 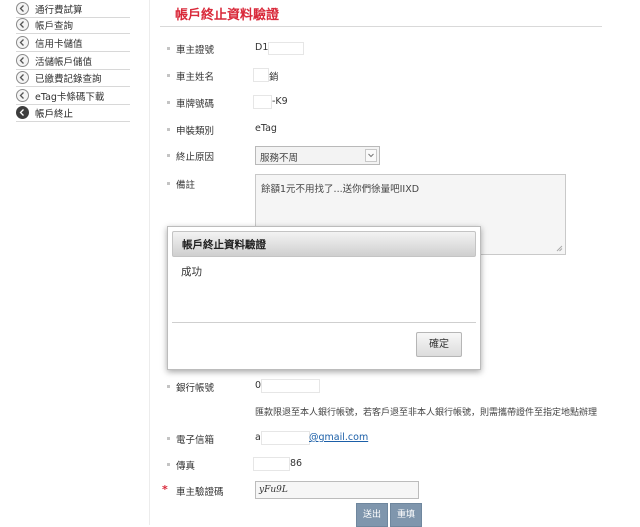 What do you see at coordinates (339, 437) in the screenshot?
I see `email-suffix: @gmail.com` at bounding box center [339, 437].